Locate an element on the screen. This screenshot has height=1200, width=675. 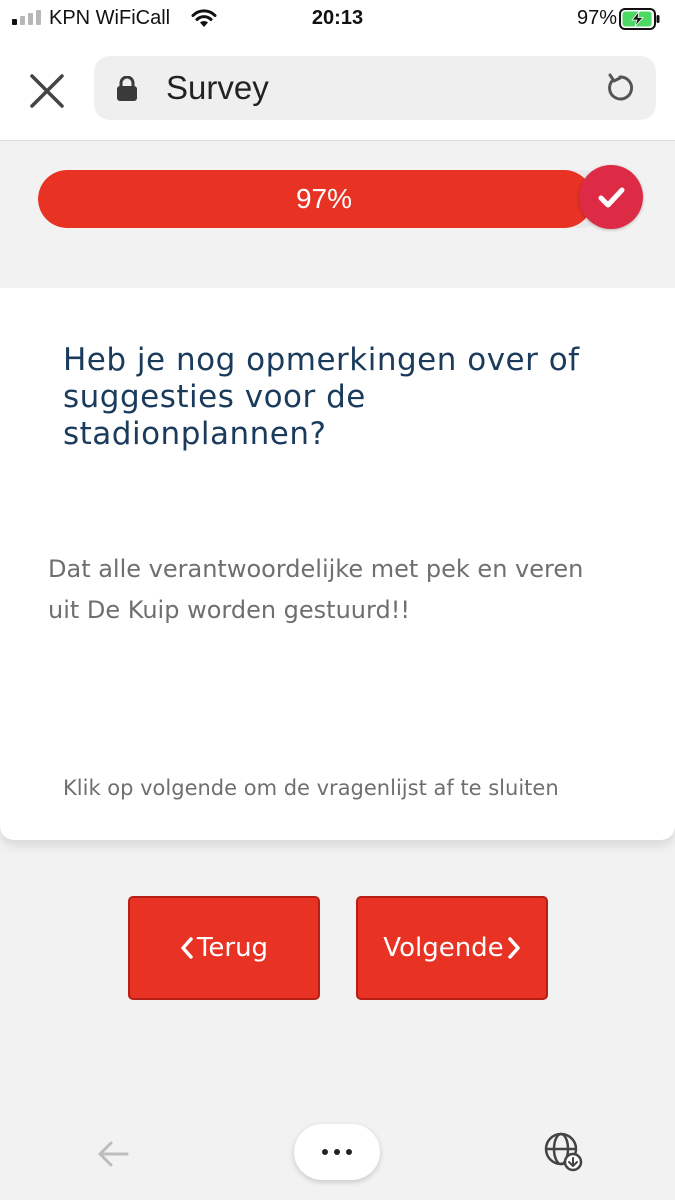
browser-bar: Survey is located at coordinates (337, 90).